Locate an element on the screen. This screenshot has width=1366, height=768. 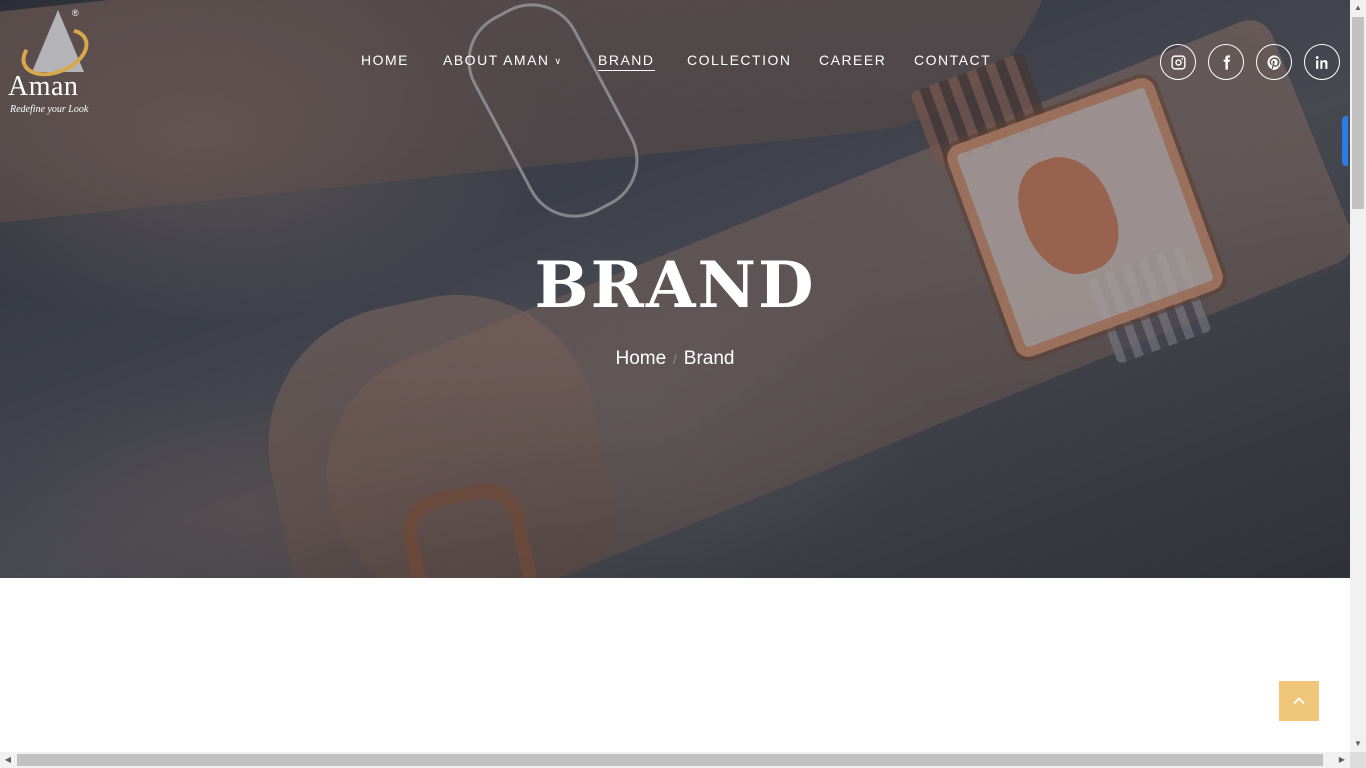
scrollbar-corner is located at coordinates (1358, 760).